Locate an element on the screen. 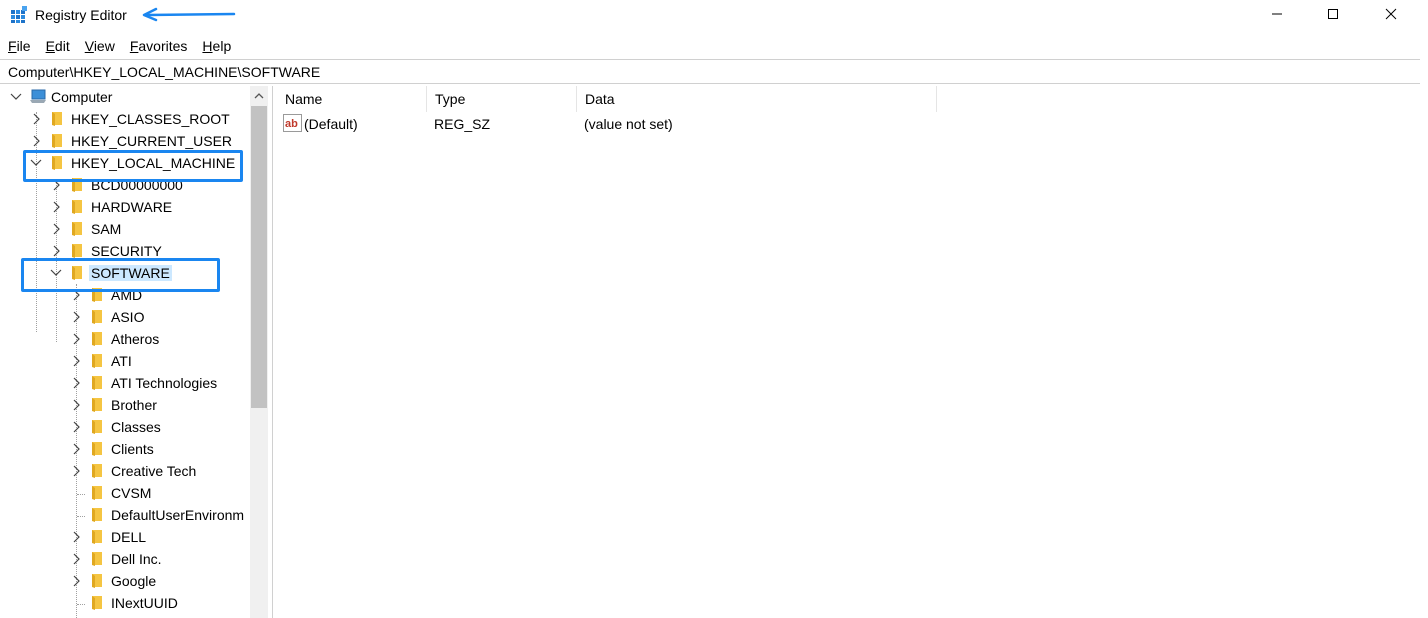 This screenshot has height=618, width=1428. pane-splitter is located at coordinates (274, 352).